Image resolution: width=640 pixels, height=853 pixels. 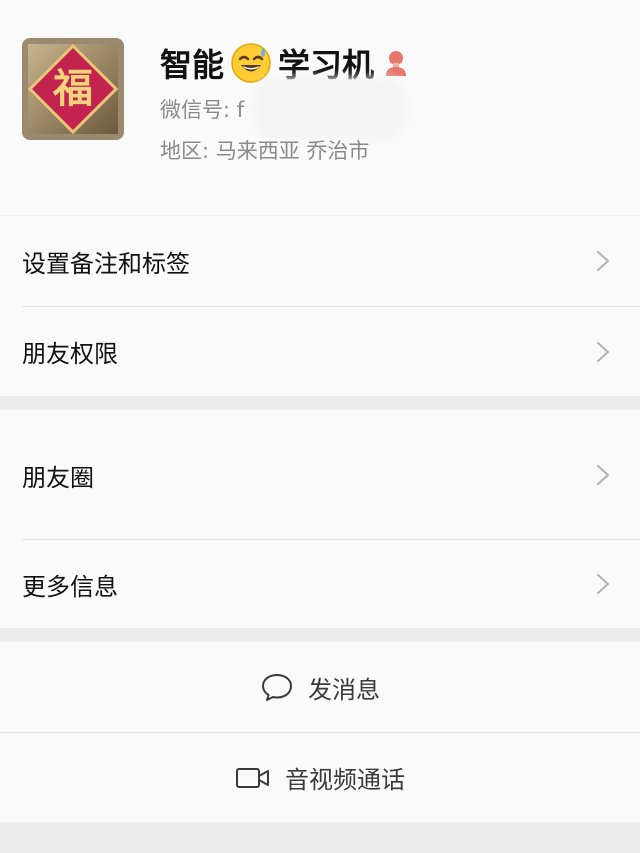 I want to click on send-message-label: 发消息, so click(x=344, y=689).